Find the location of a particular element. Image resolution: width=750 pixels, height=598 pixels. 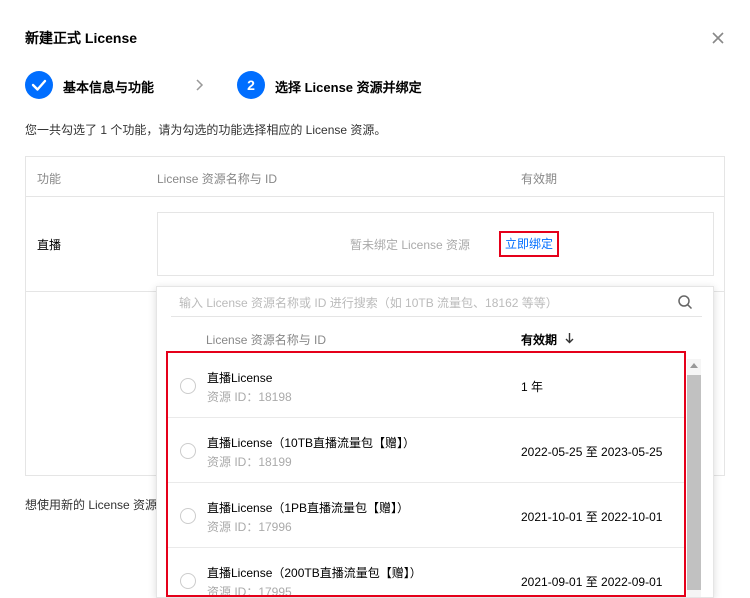

header-validity: 有效期 is located at coordinates (539, 179).